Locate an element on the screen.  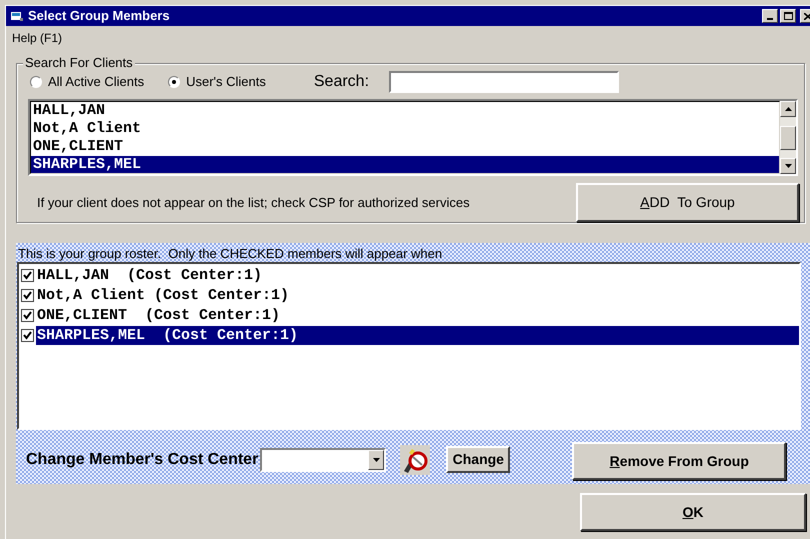
radio-option: User's Clients is located at coordinates (217, 82).